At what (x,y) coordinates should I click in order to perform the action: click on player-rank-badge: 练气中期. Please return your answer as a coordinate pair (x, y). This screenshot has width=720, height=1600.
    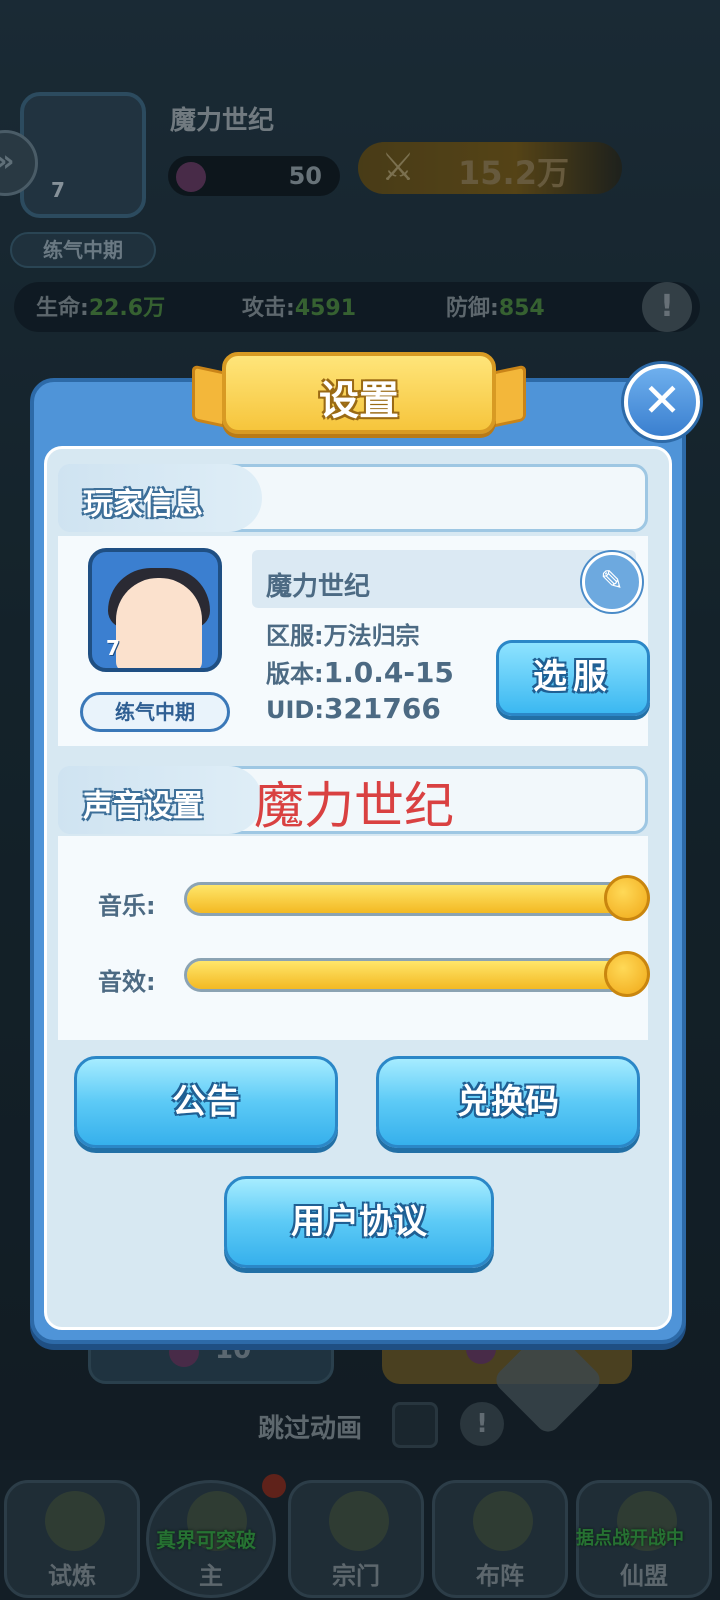
    Looking at the image, I should click on (155, 712).